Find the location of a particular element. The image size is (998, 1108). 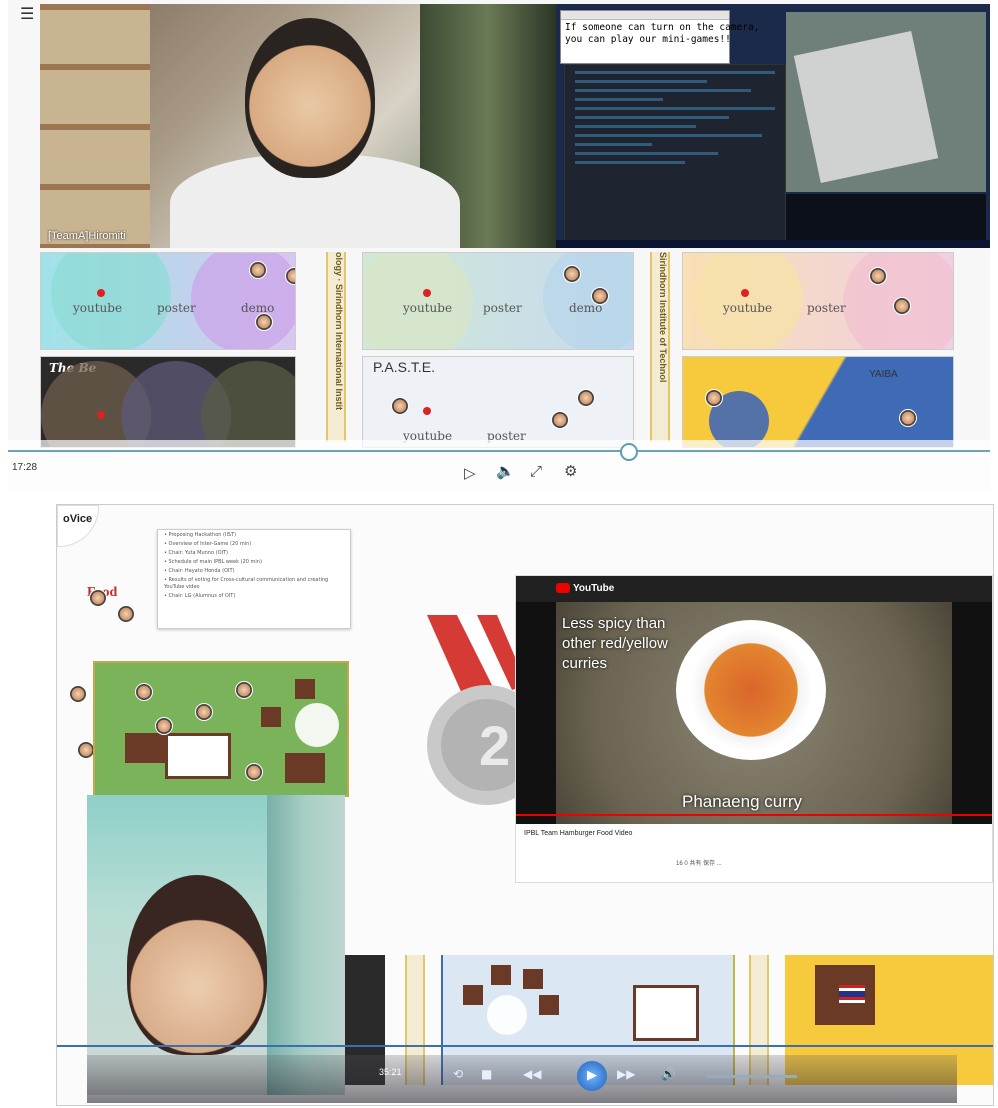

volume-icon: 🔊 is located at coordinates (668, 1074).